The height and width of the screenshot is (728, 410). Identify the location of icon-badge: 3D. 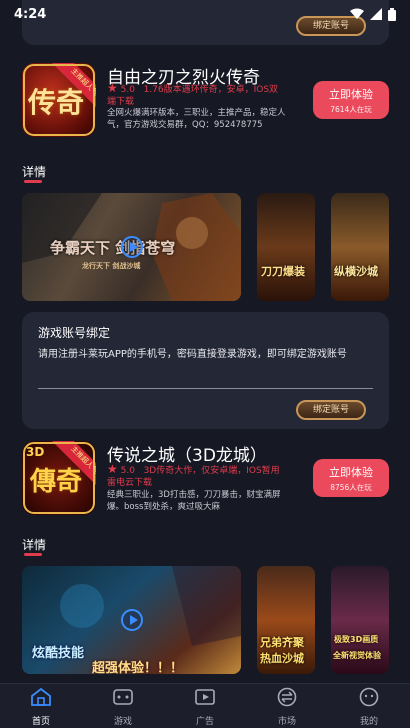
(35, 452).